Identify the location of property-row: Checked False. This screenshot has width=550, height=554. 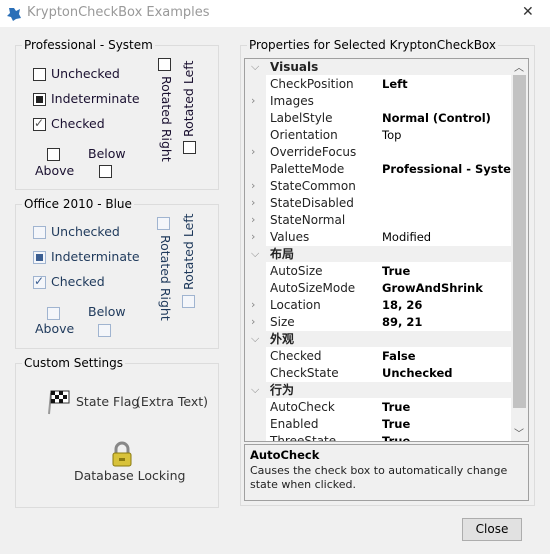
(378, 356).